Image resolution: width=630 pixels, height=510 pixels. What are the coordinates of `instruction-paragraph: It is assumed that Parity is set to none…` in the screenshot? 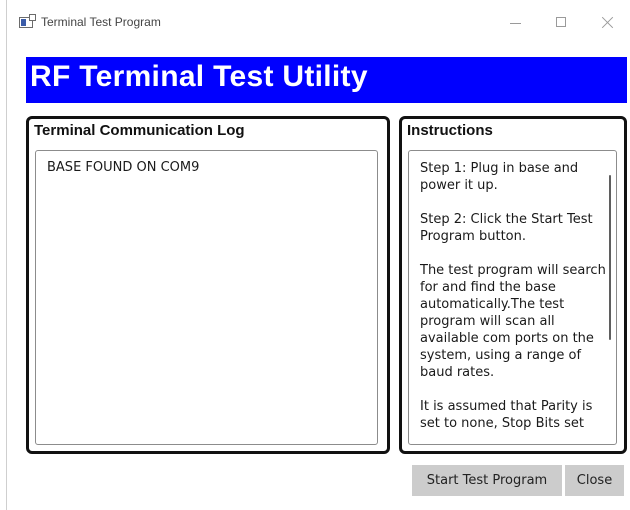 It's located at (506, 415).